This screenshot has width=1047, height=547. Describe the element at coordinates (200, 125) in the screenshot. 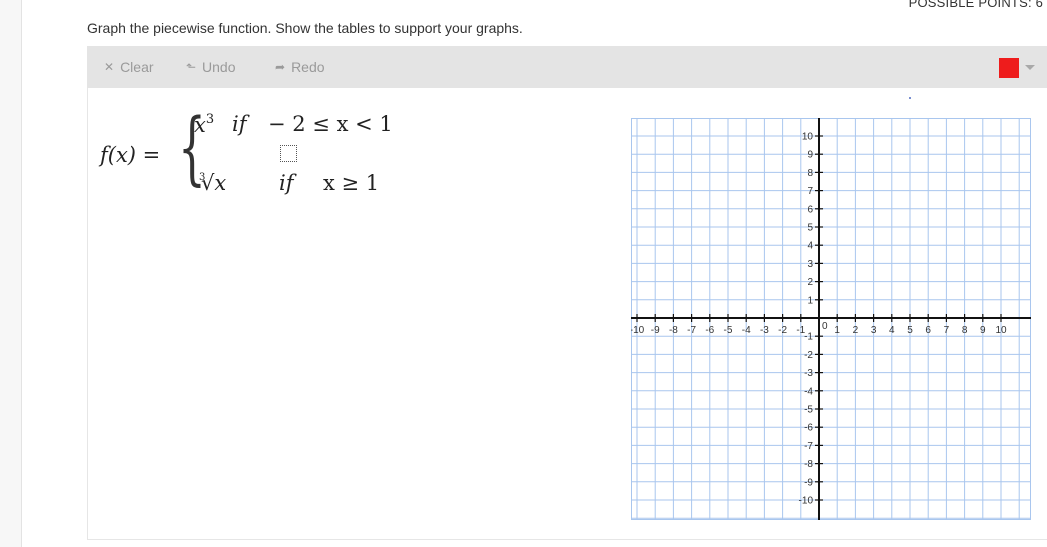

I see `piece-1-base: x` at that location.